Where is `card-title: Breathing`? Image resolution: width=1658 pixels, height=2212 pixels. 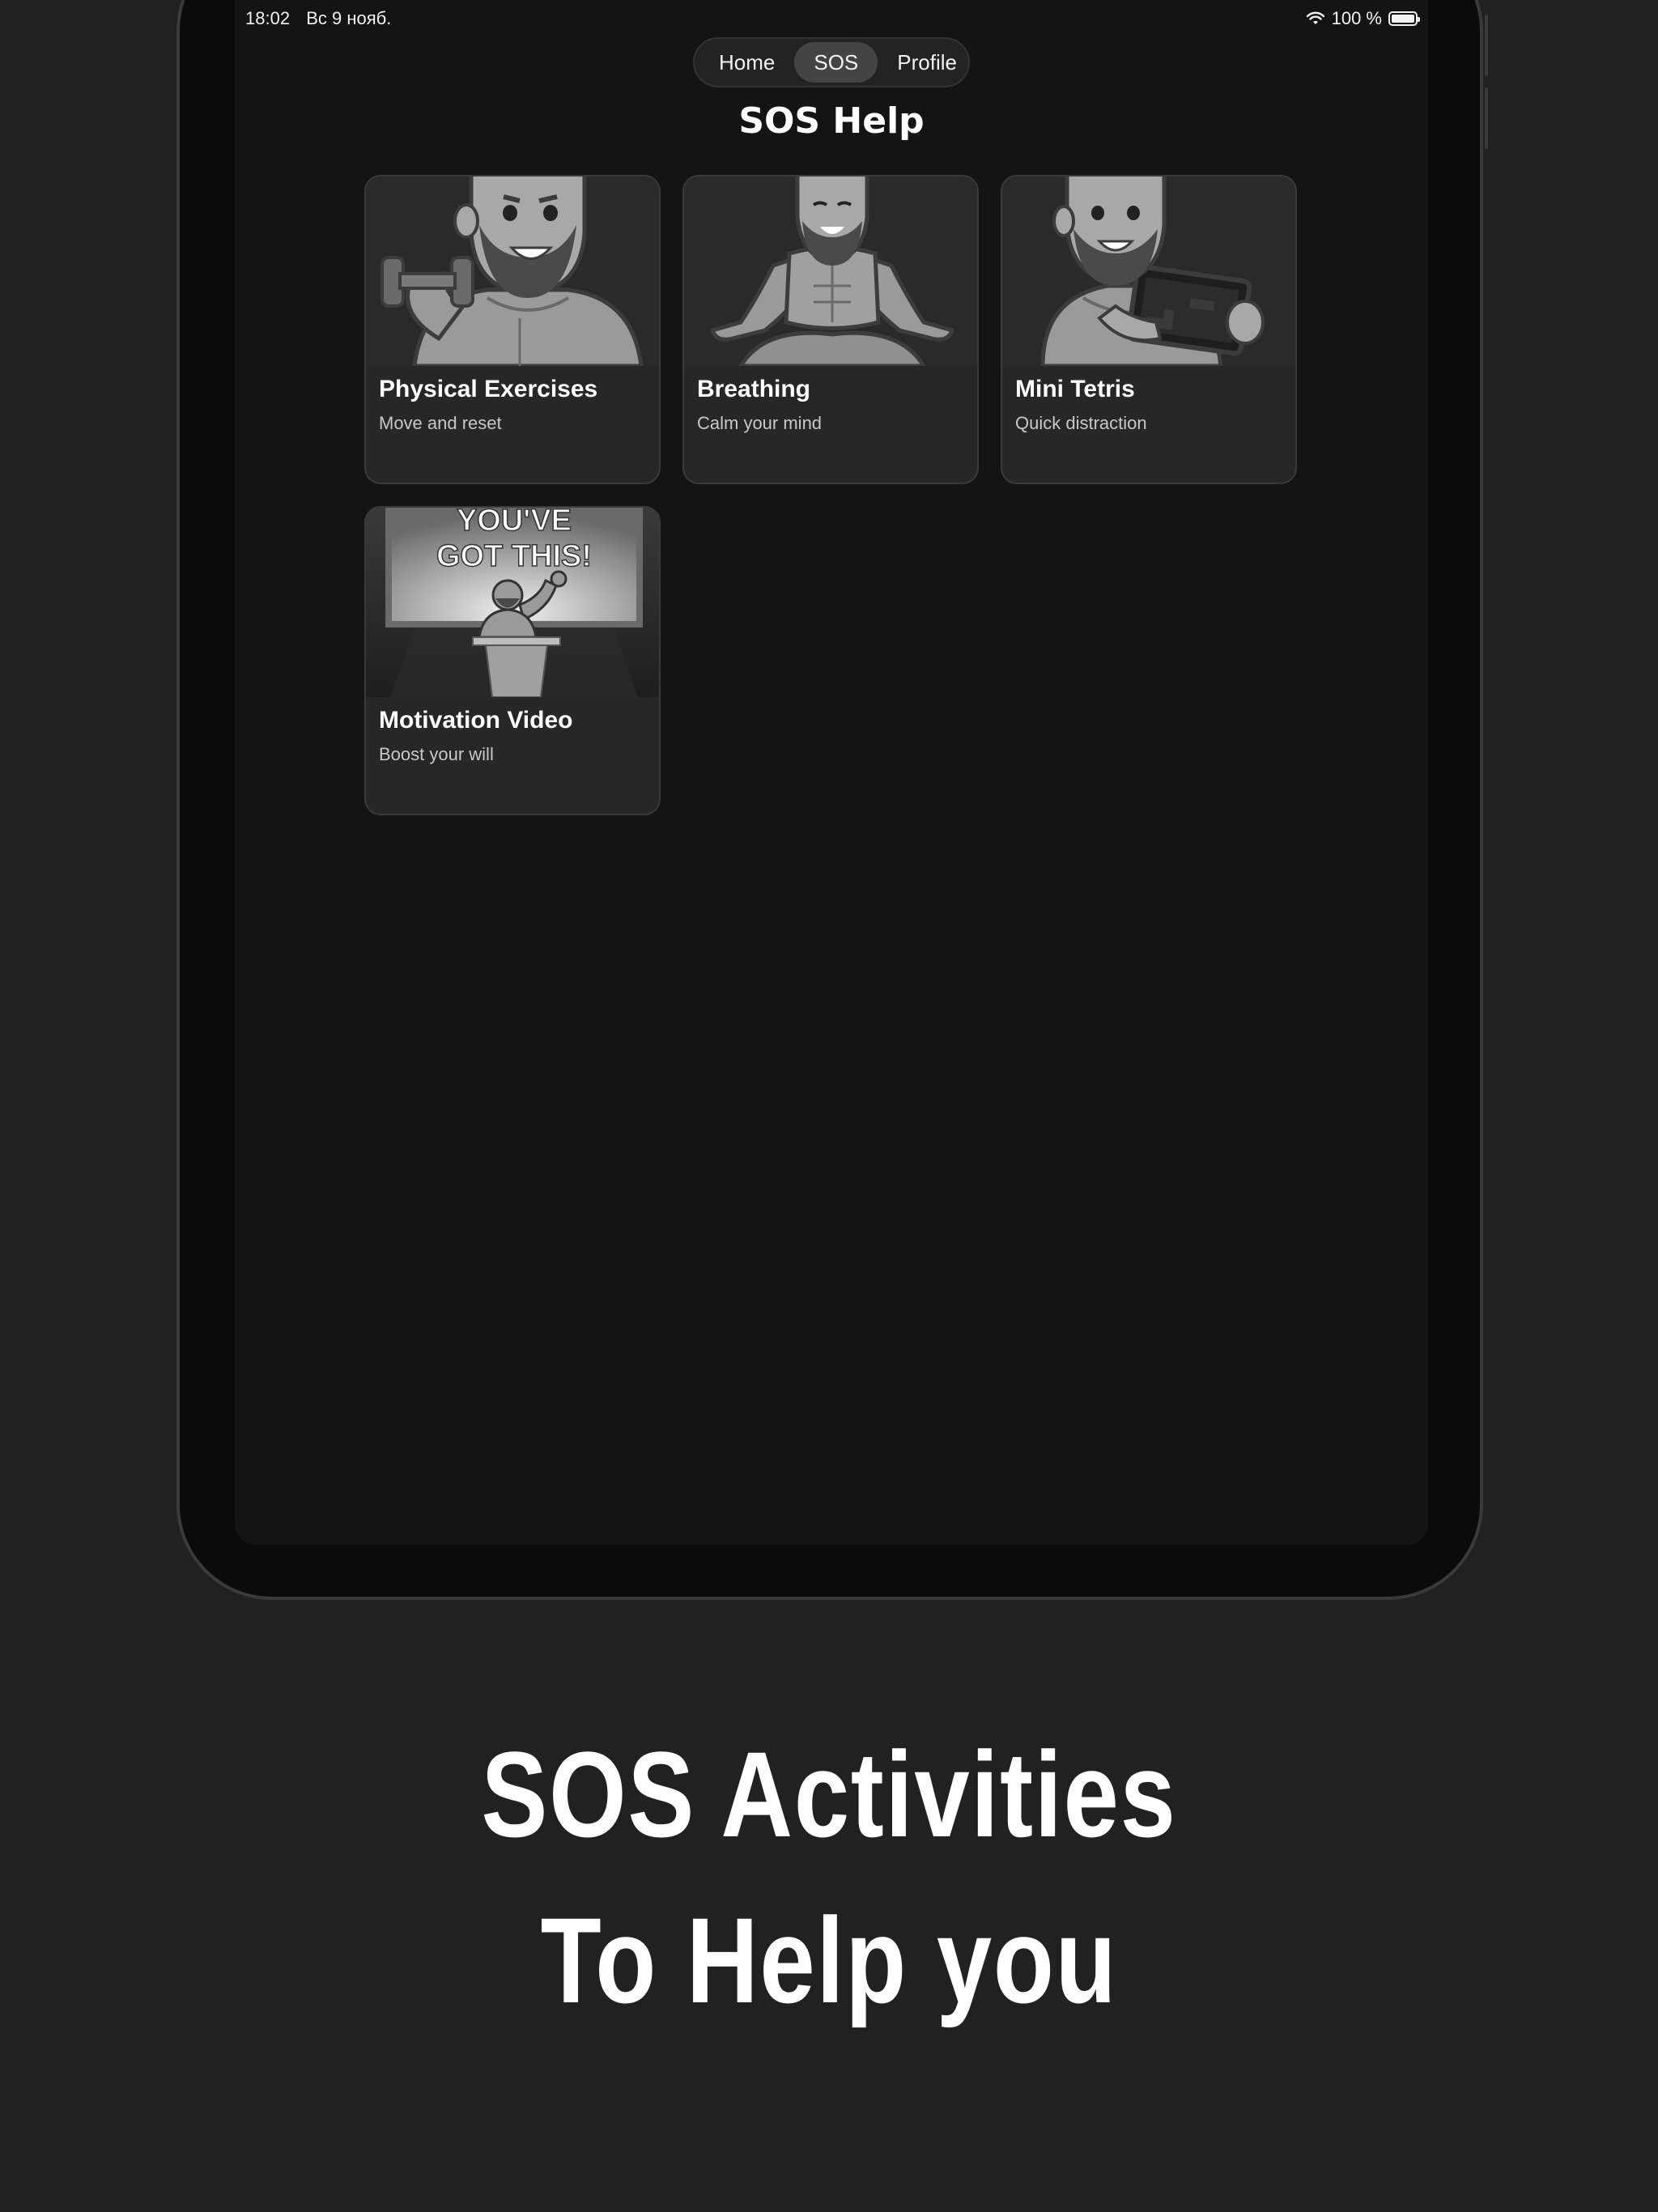 card-title: Breathing is located at coordinates (754, 389).